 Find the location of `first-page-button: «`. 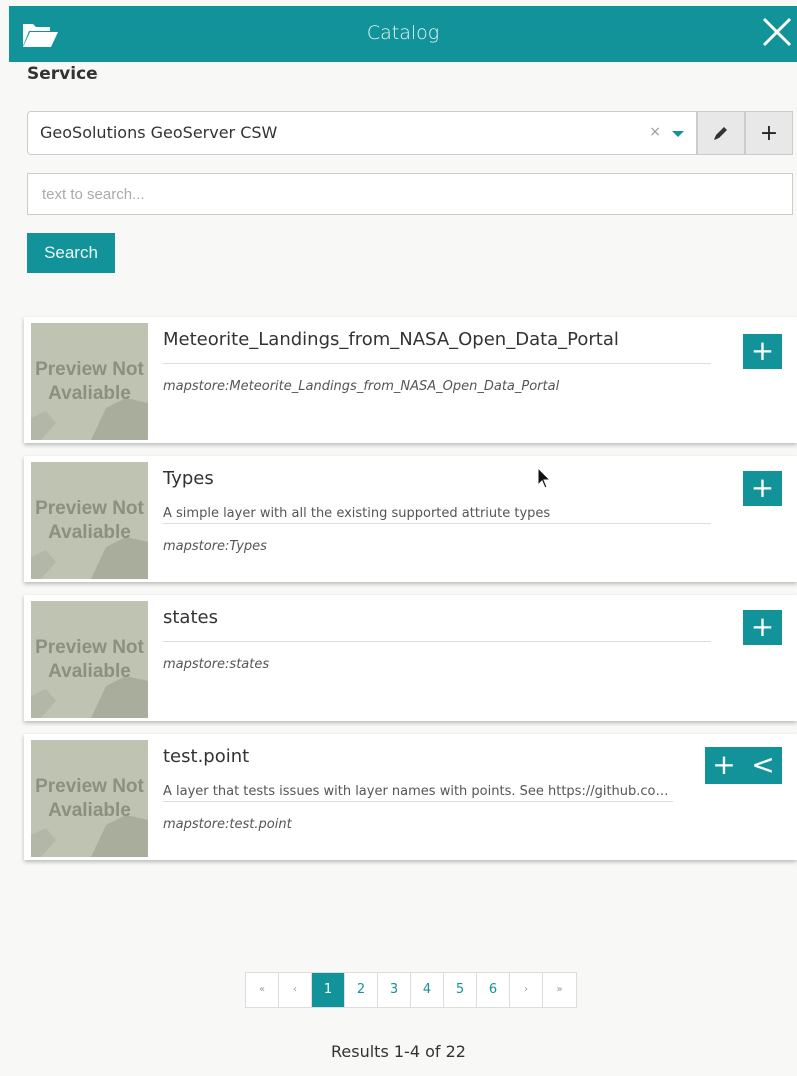

first-page-button: « is located at coordinates (262, 990).